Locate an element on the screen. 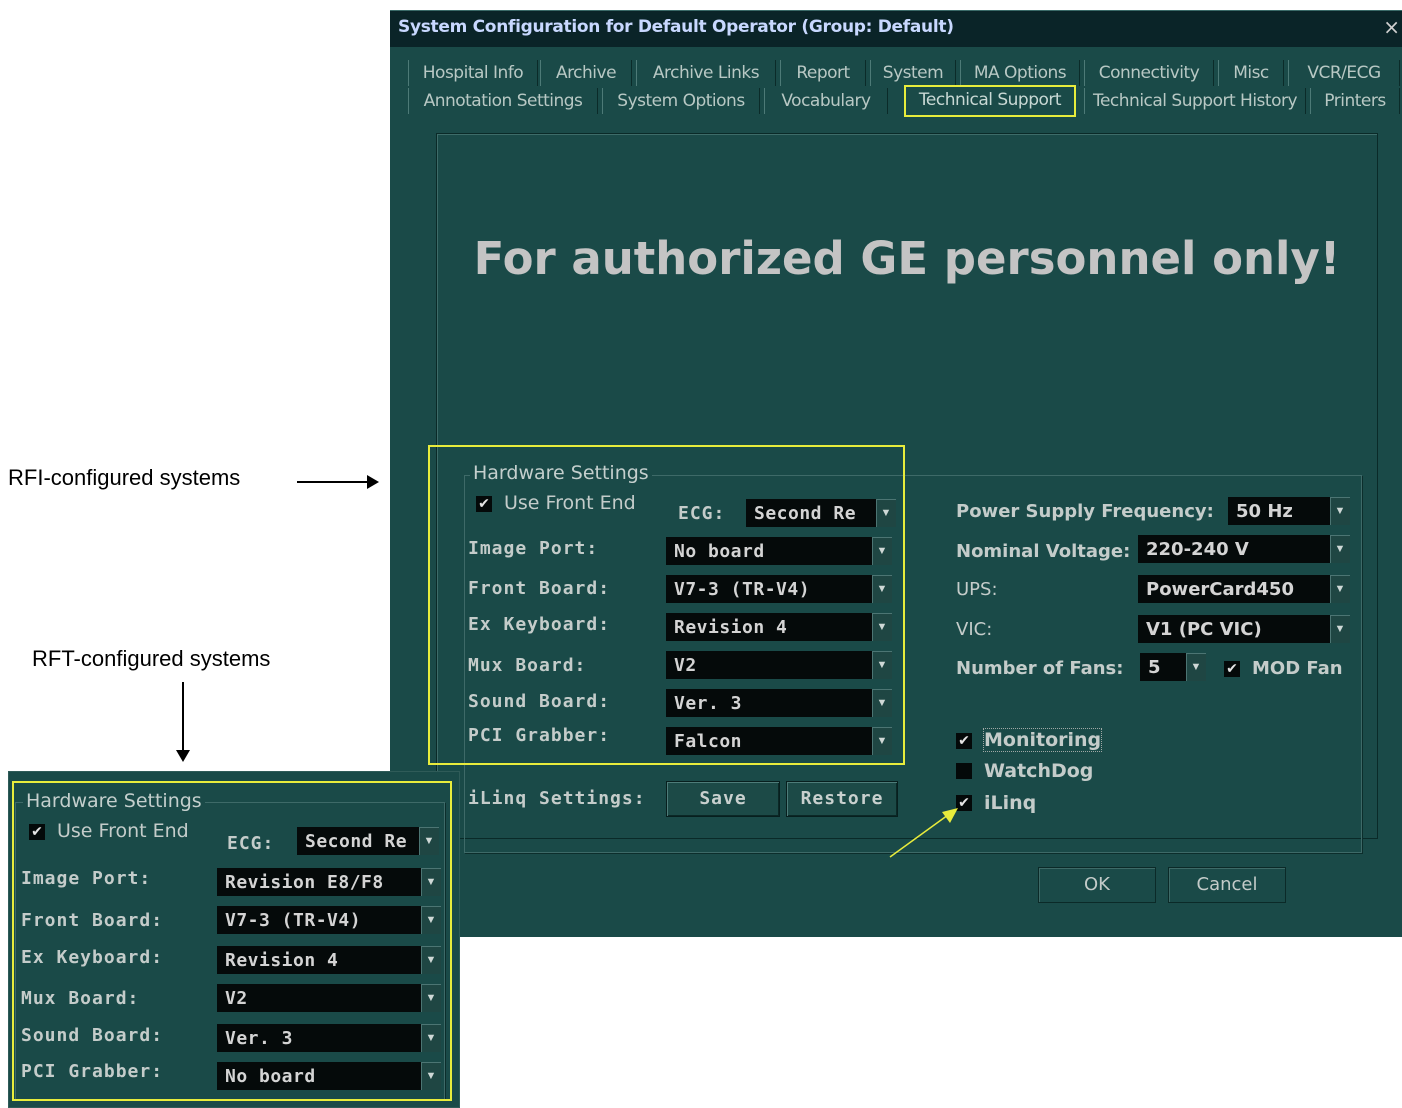 This screenshot has width=1402, height=1108. tab-technical-support-history: Technical Support History is located at coordinates (1195, 101).